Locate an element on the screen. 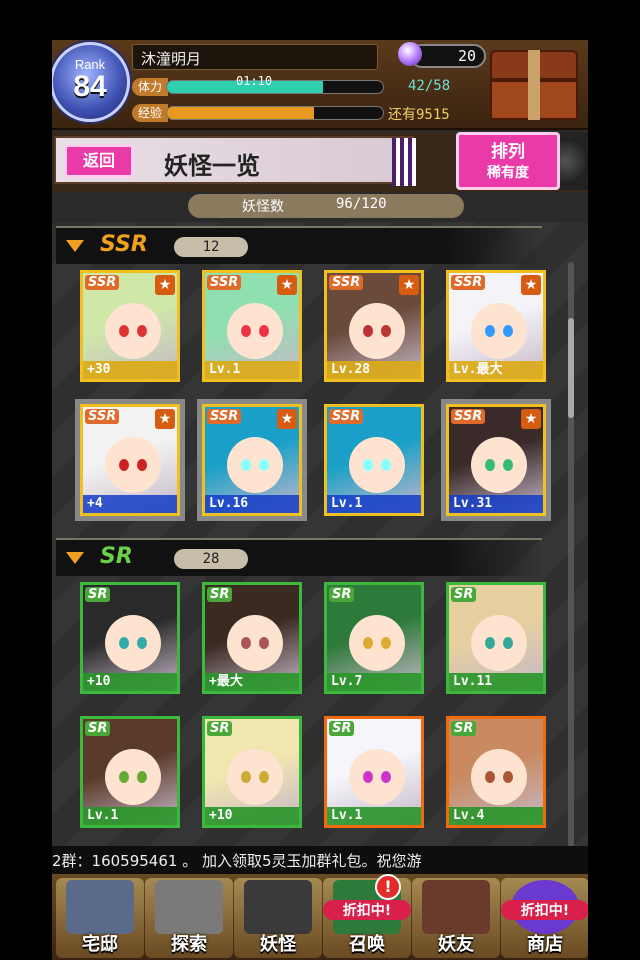 This screenshot has height=960, width=640. yokai-card: SSR ★ +4 is located at coordinates (130, 460).